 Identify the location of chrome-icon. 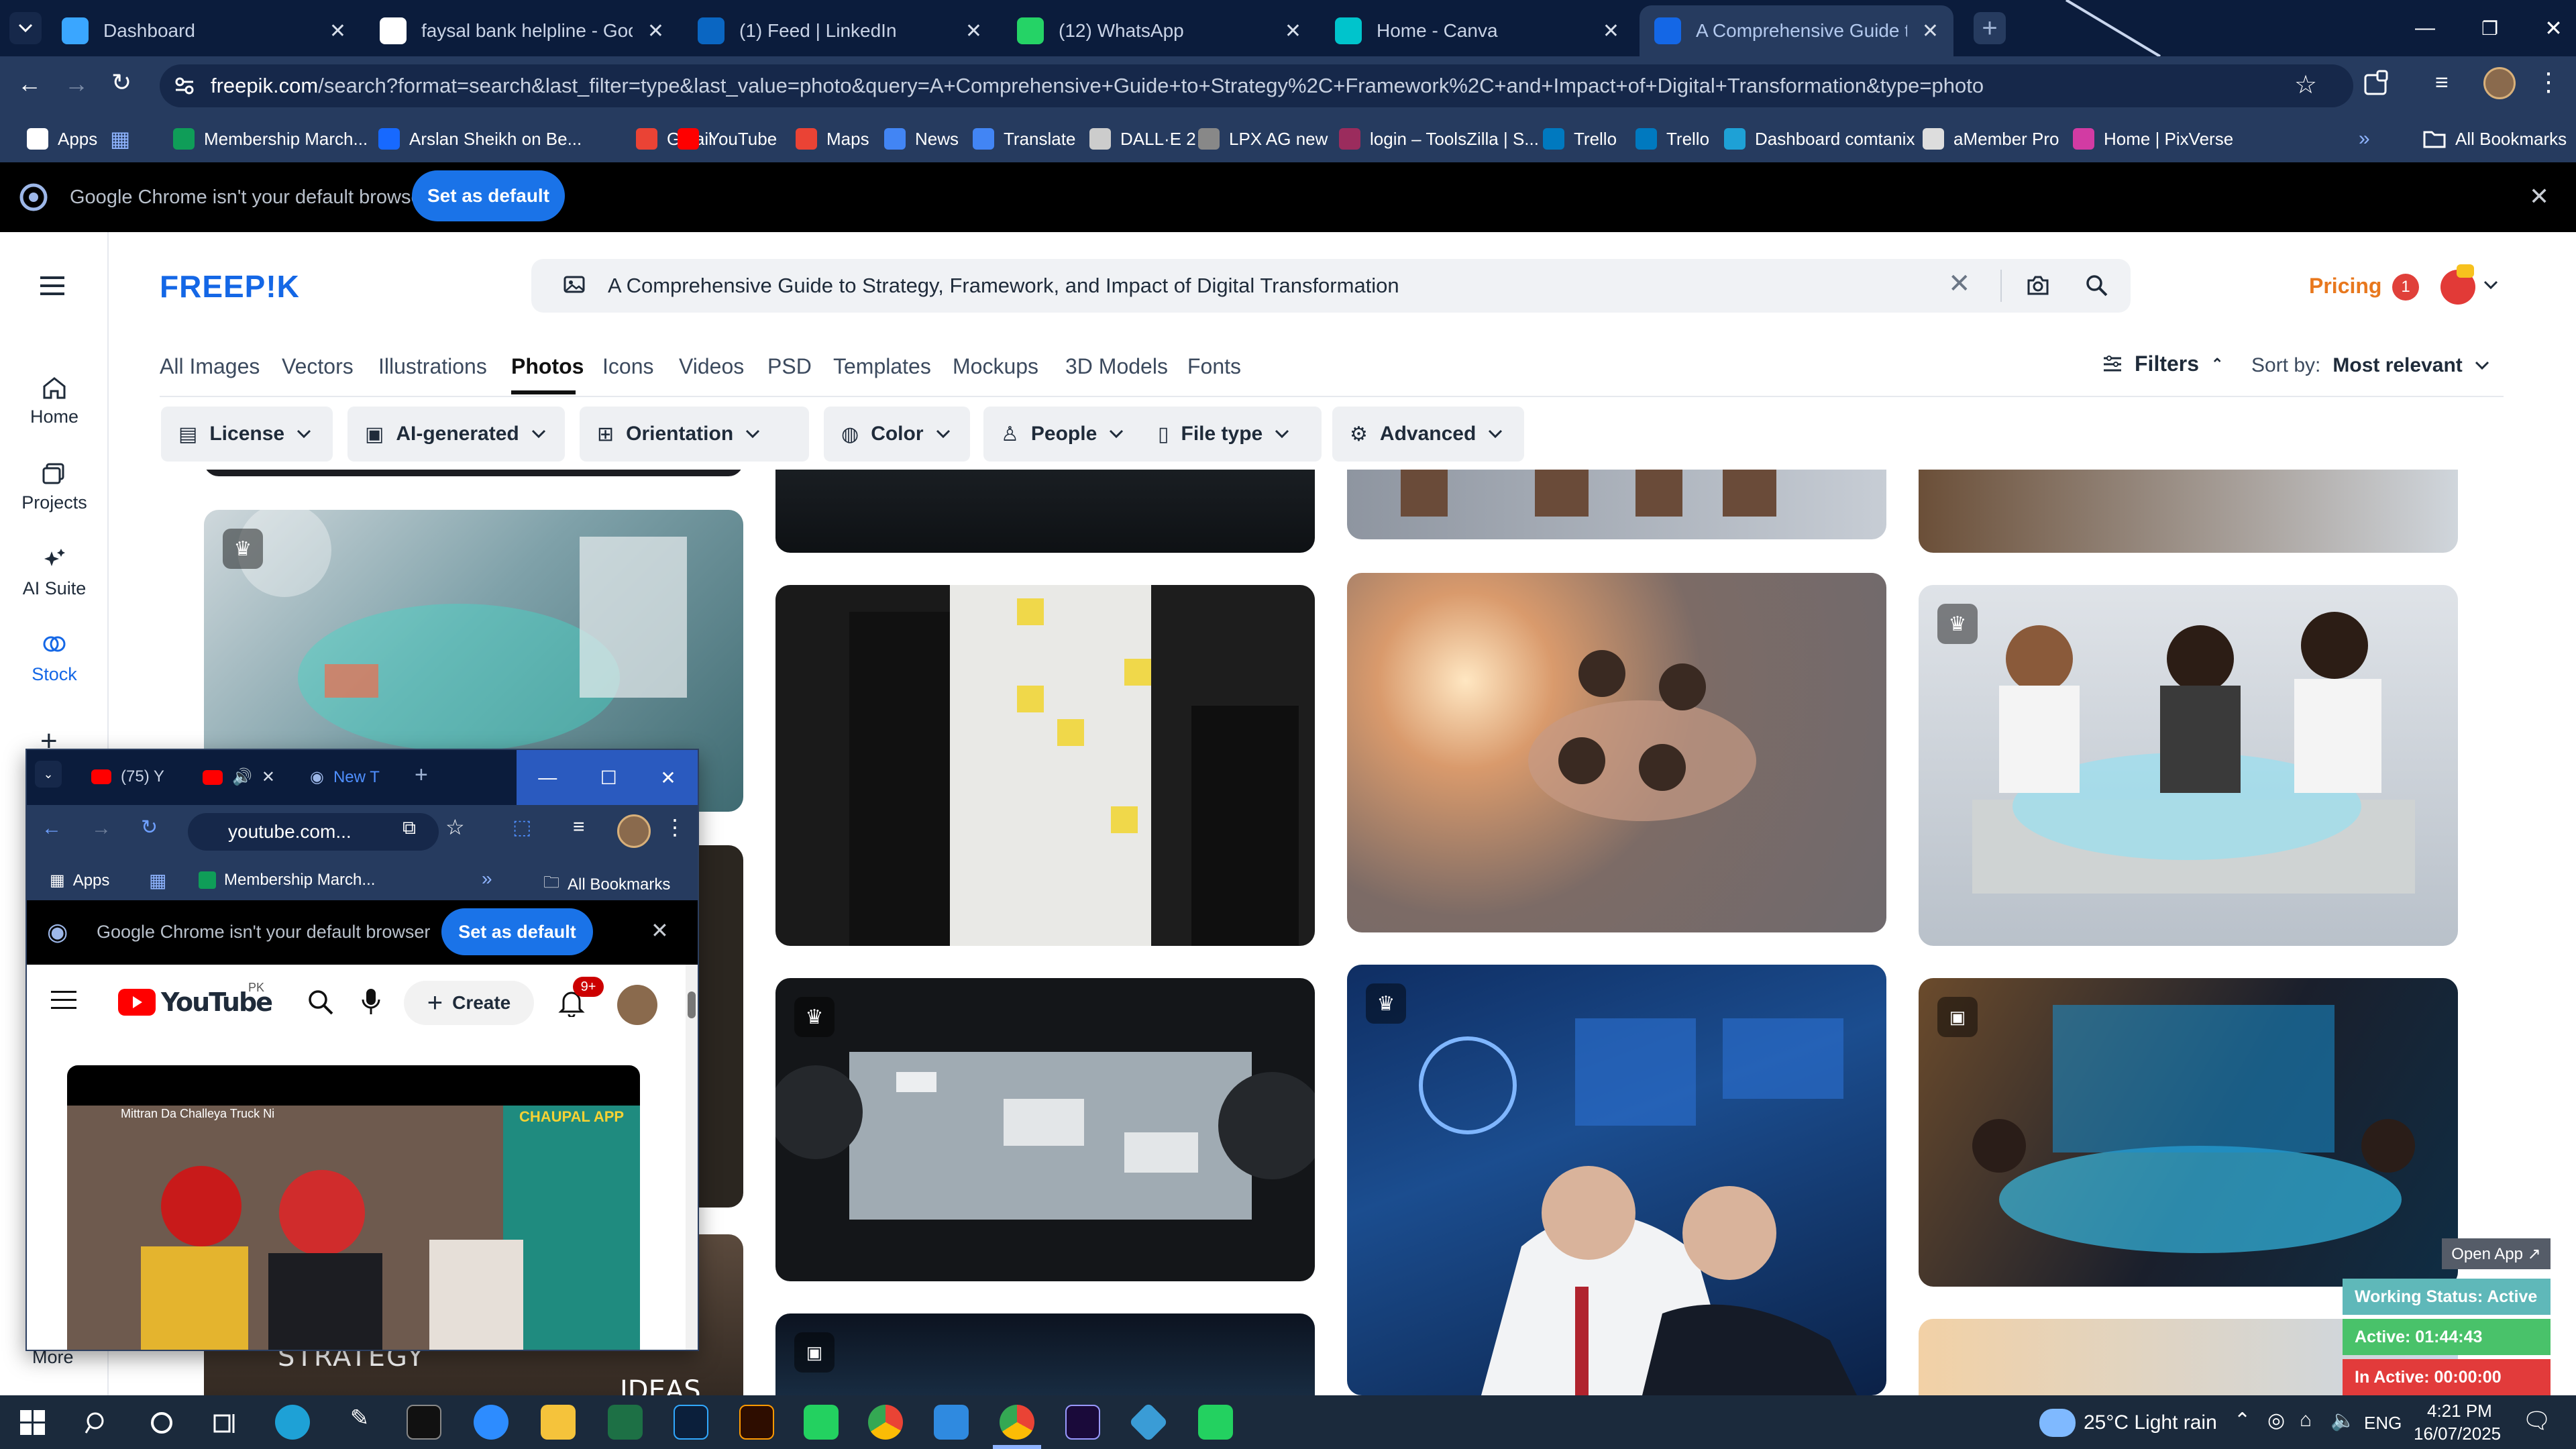
(885, 1422).